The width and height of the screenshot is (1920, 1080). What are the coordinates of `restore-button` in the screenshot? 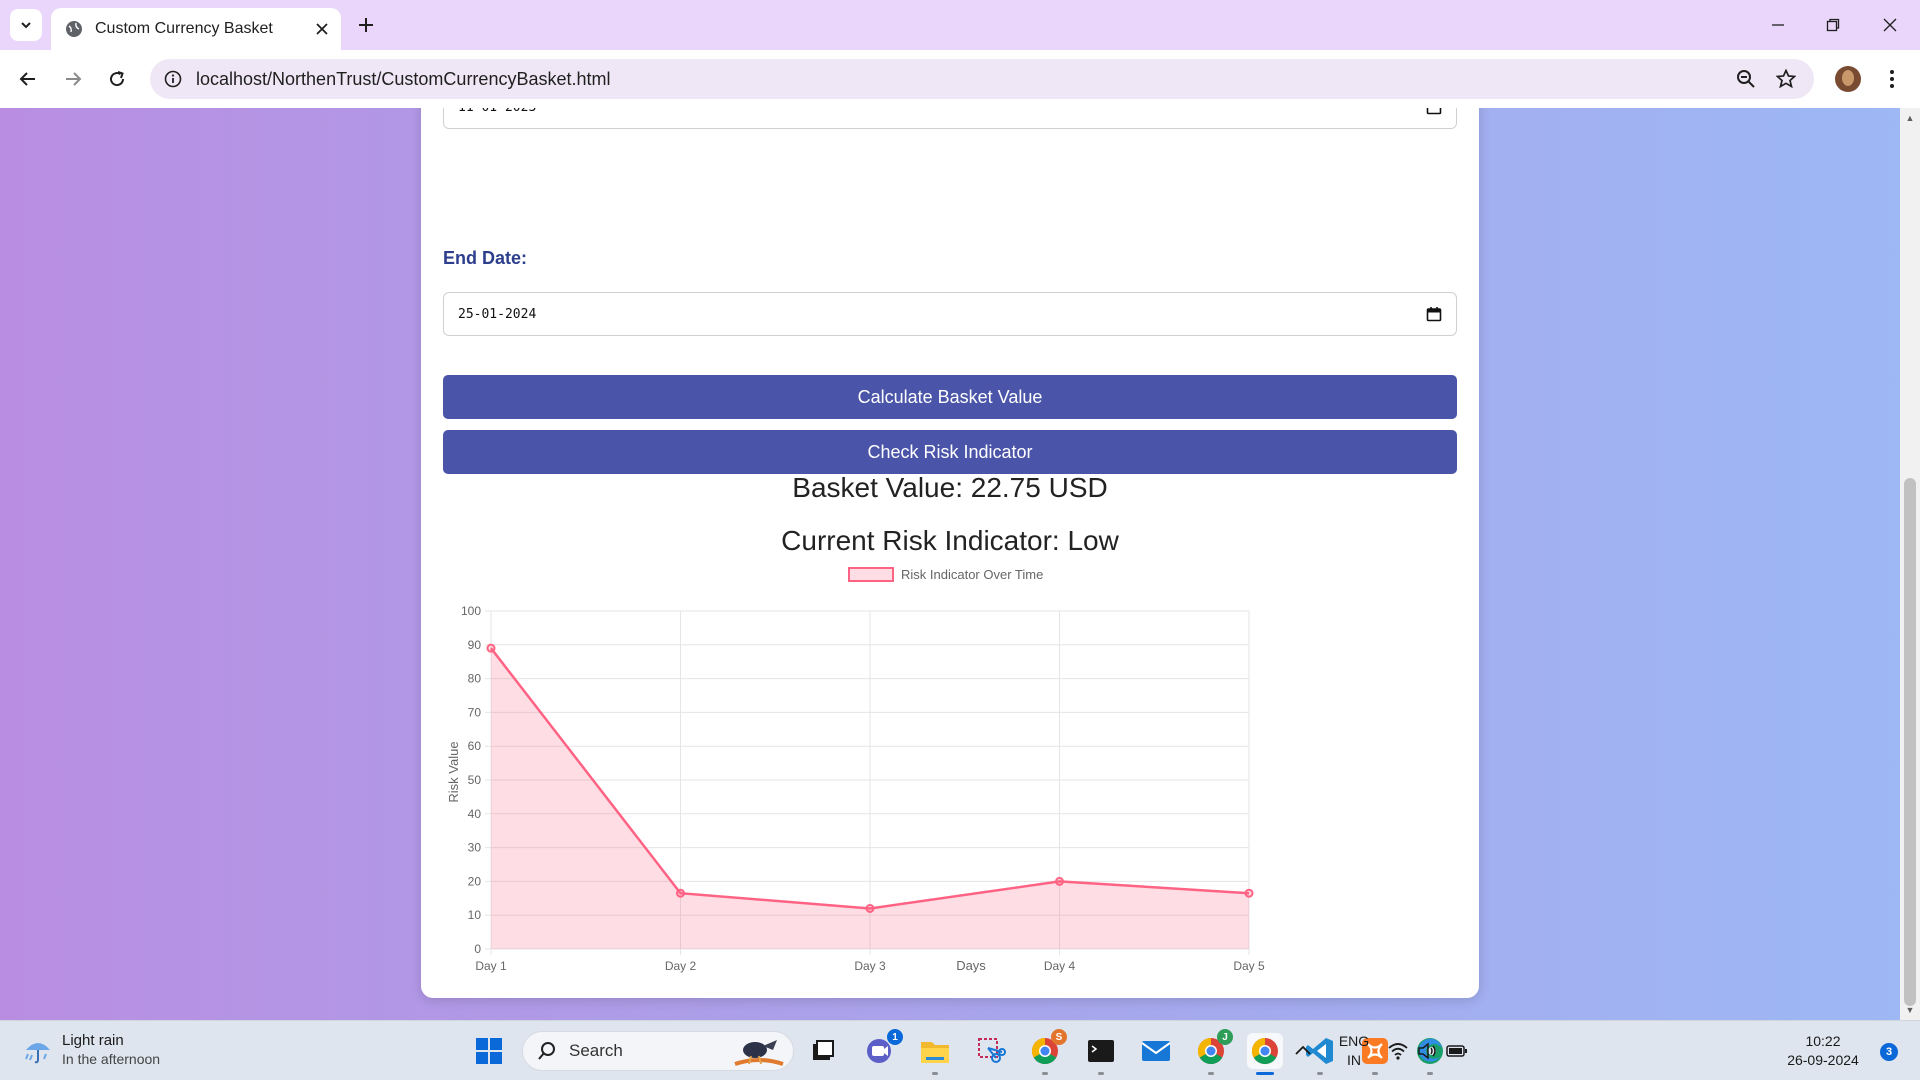 It's located at (1833, 25).